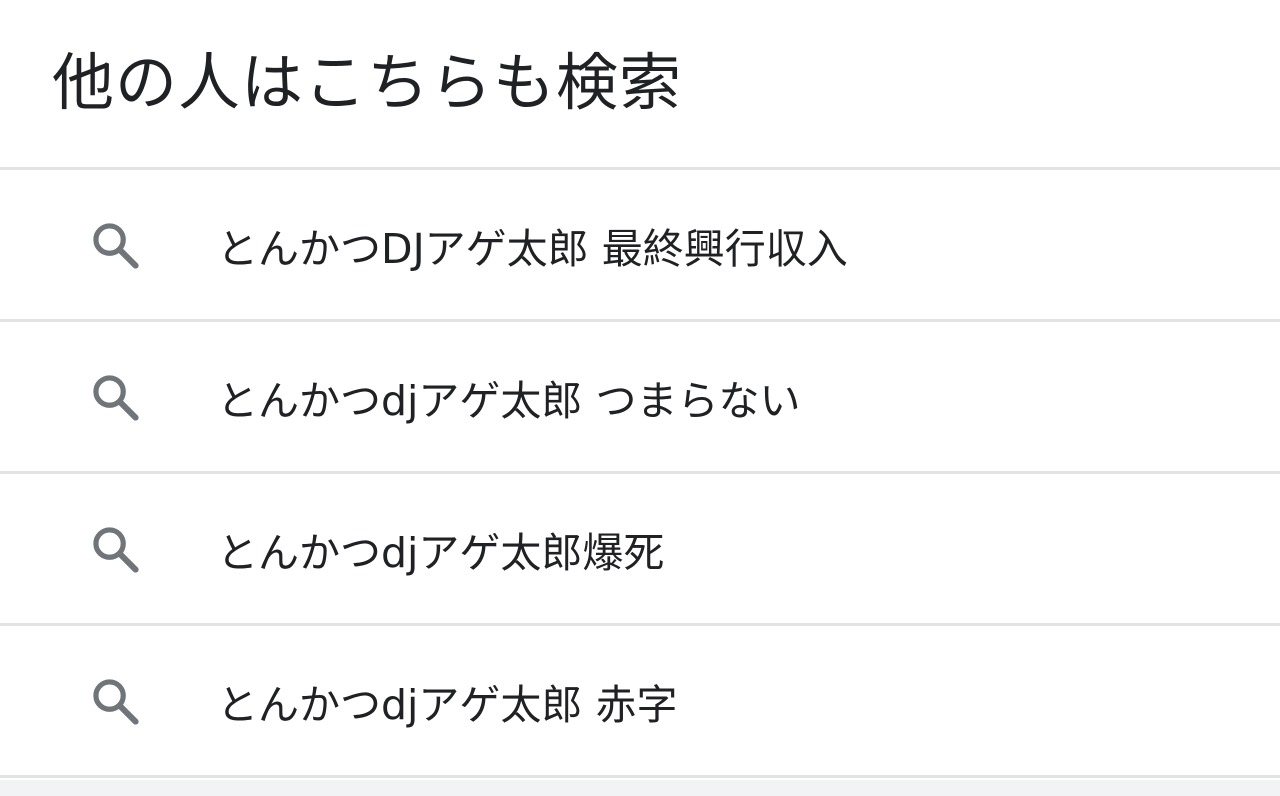 The height and width of the screenshot is (796, 1280). I want to click on suggestion-label: とんかつdjアゲ太郎爆死, so click(441, 552).